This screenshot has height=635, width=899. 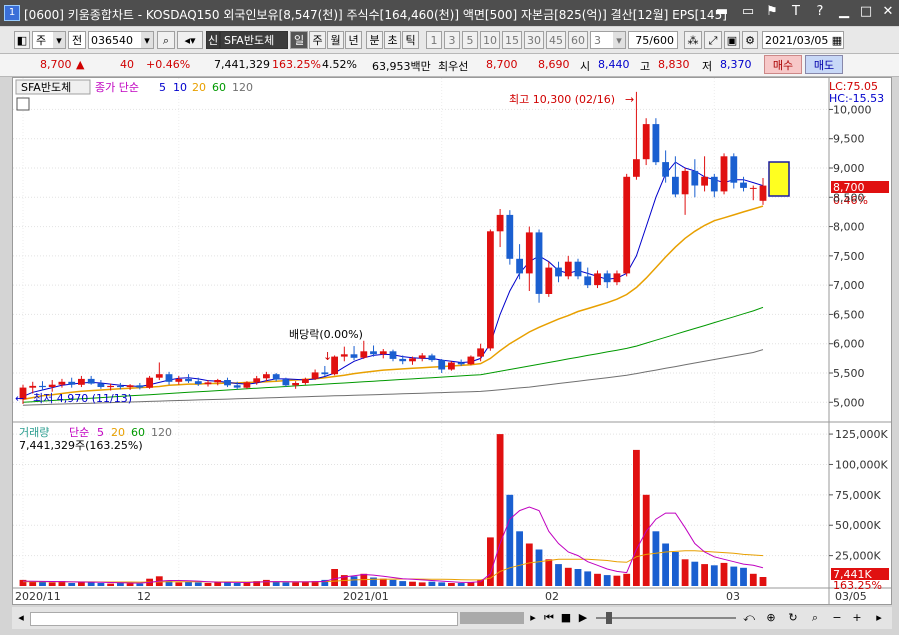 I want to click on sell-button: 매도, so click(x=824, y=64).